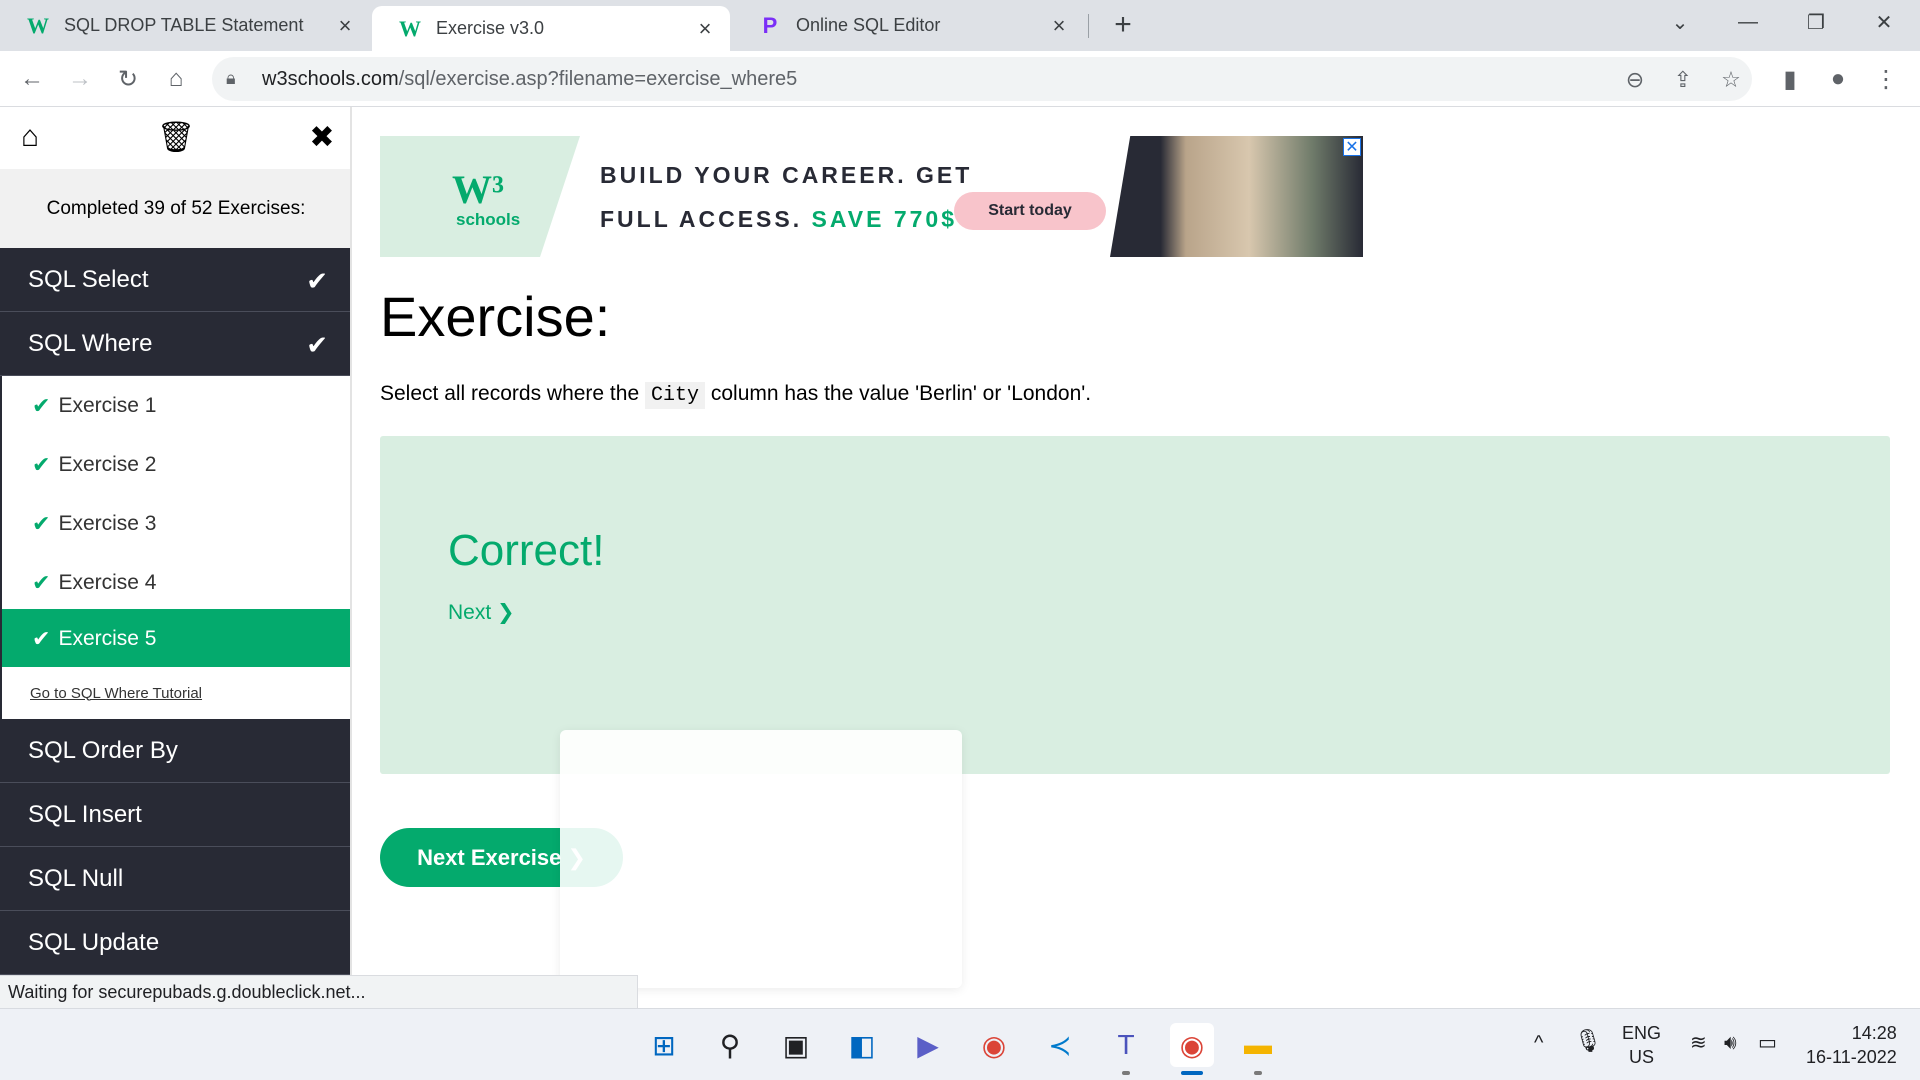  Describe the element at coordinates (1730, 1043) in the screenshot. I see `volume-icon: 🔊︎` at that location.